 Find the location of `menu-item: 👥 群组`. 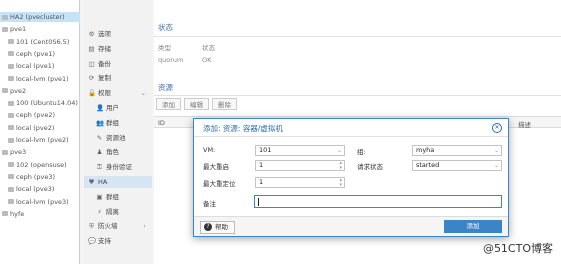

menu-item: 👥 群组 is located at coordinates (118, 123).